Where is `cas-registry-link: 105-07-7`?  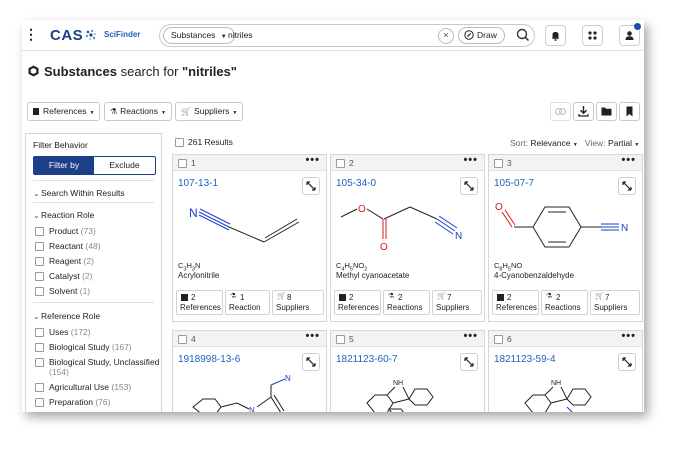
cas-registry-link: 105-07-7 is located at coordinates (514, 183).